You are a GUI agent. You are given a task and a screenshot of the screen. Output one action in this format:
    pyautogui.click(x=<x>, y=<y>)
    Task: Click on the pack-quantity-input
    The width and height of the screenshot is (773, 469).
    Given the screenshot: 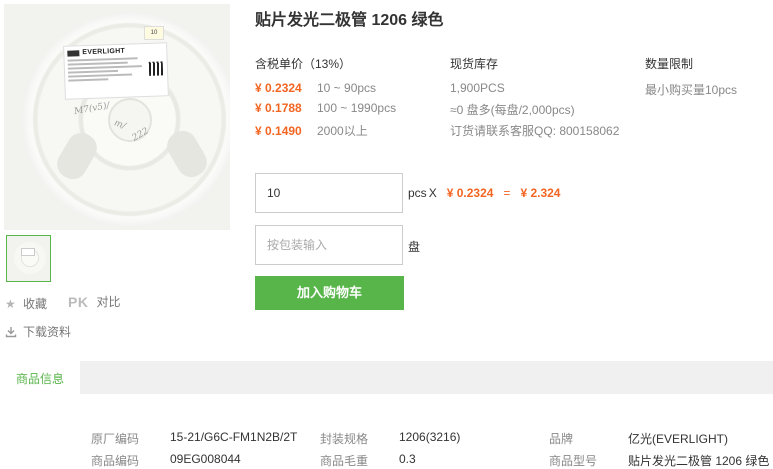 What is the action you would take?
    pyautogui.click(x=329, y=245)
    